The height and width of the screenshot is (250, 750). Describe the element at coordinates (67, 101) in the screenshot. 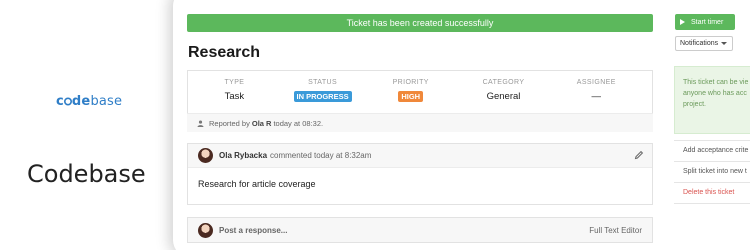

I see `logo-bracket-icon` at that location.